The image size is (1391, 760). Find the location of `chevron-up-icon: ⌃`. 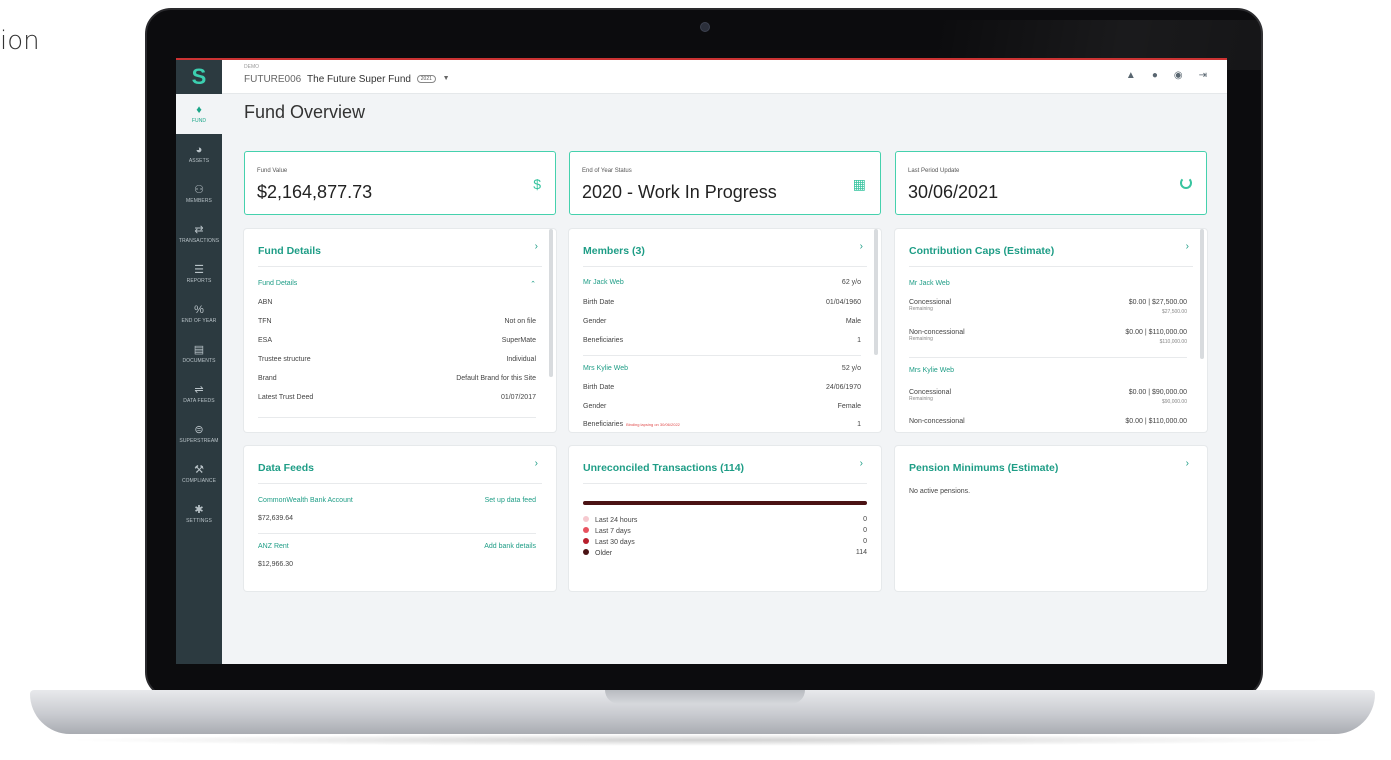

chevron-up-icon: ⌃ is located at coordinates (533, 284).